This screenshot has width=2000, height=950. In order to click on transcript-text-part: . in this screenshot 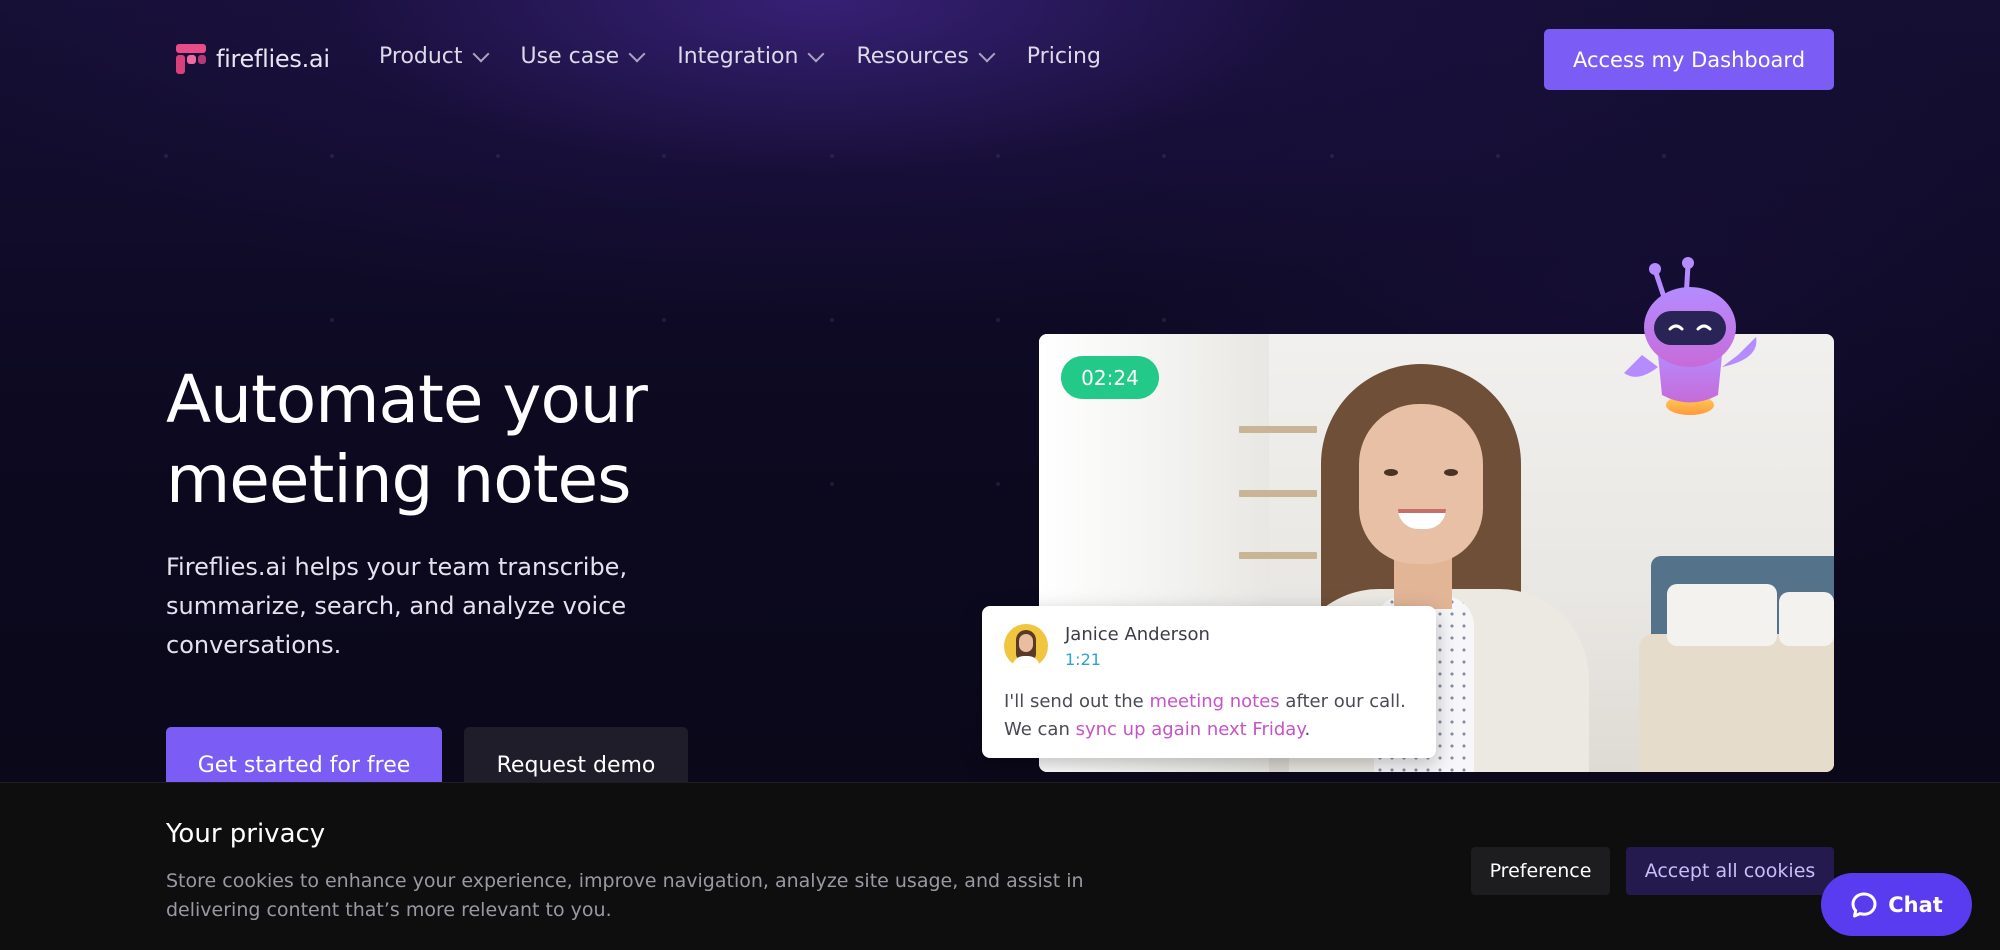, I will do `click(1307, 729)`.